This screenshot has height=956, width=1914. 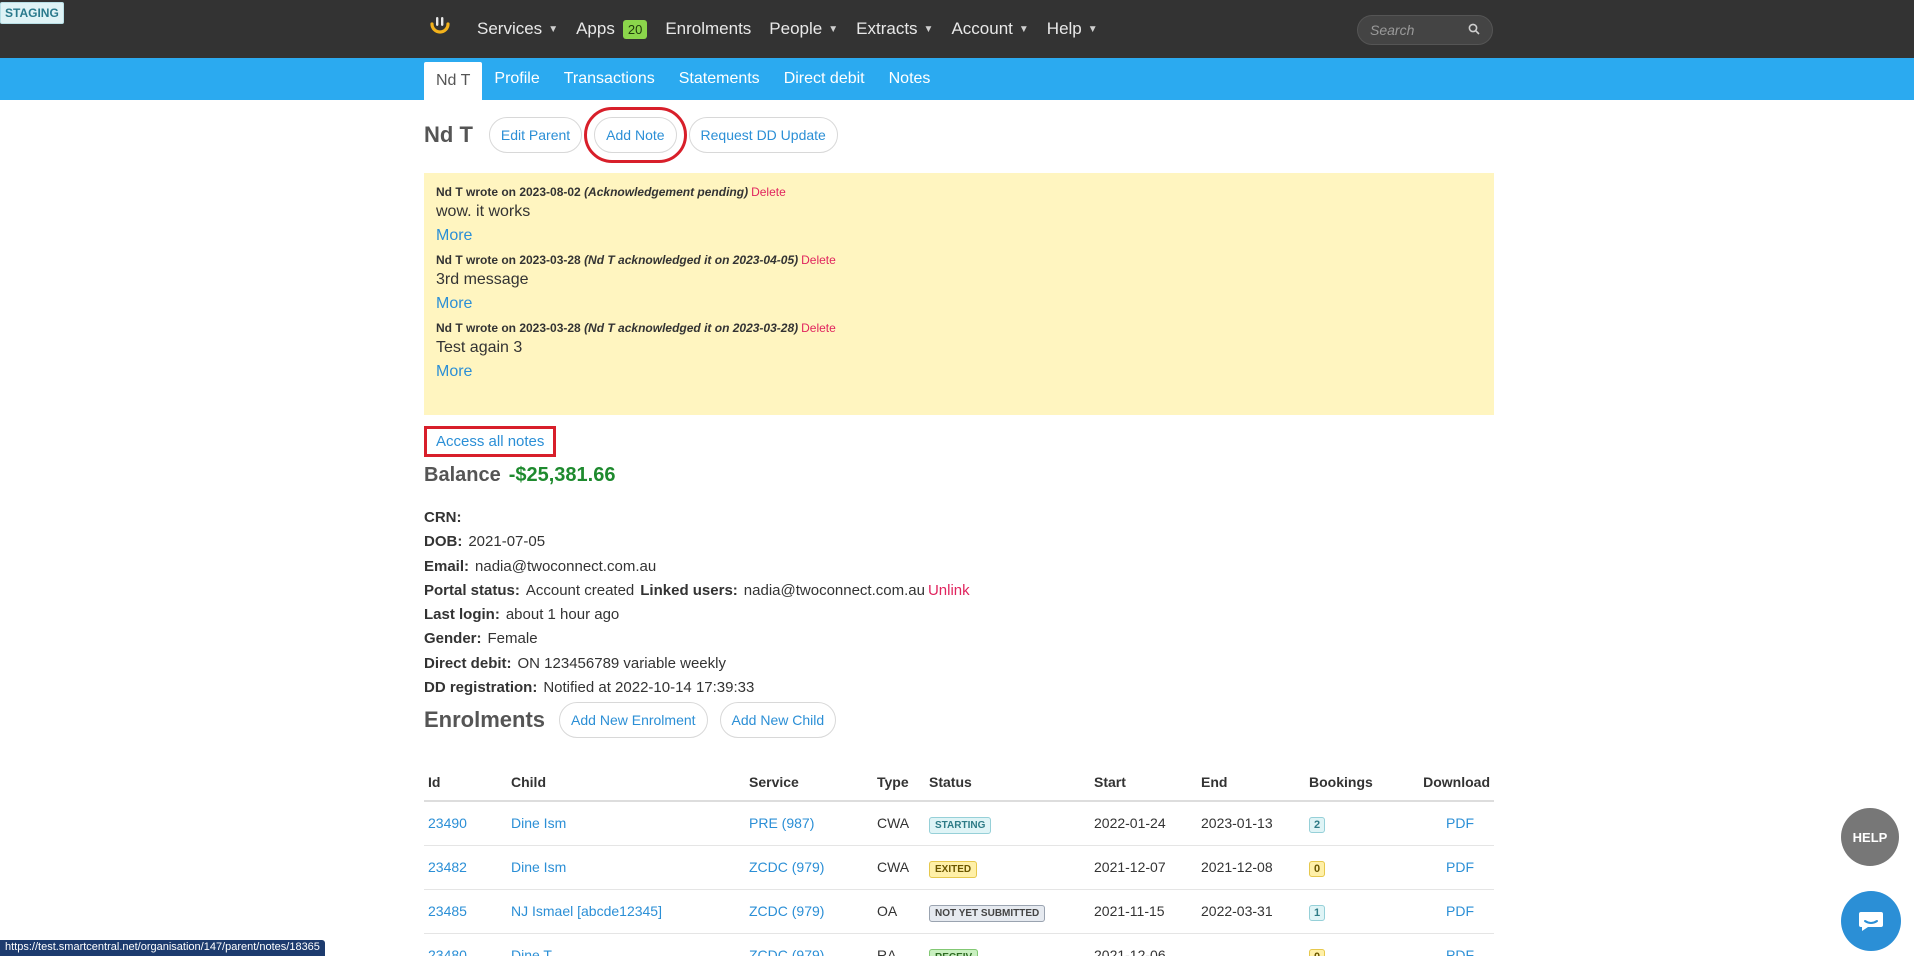 I want to click on status-cell: STARTING, so click(x=1007, y=823).